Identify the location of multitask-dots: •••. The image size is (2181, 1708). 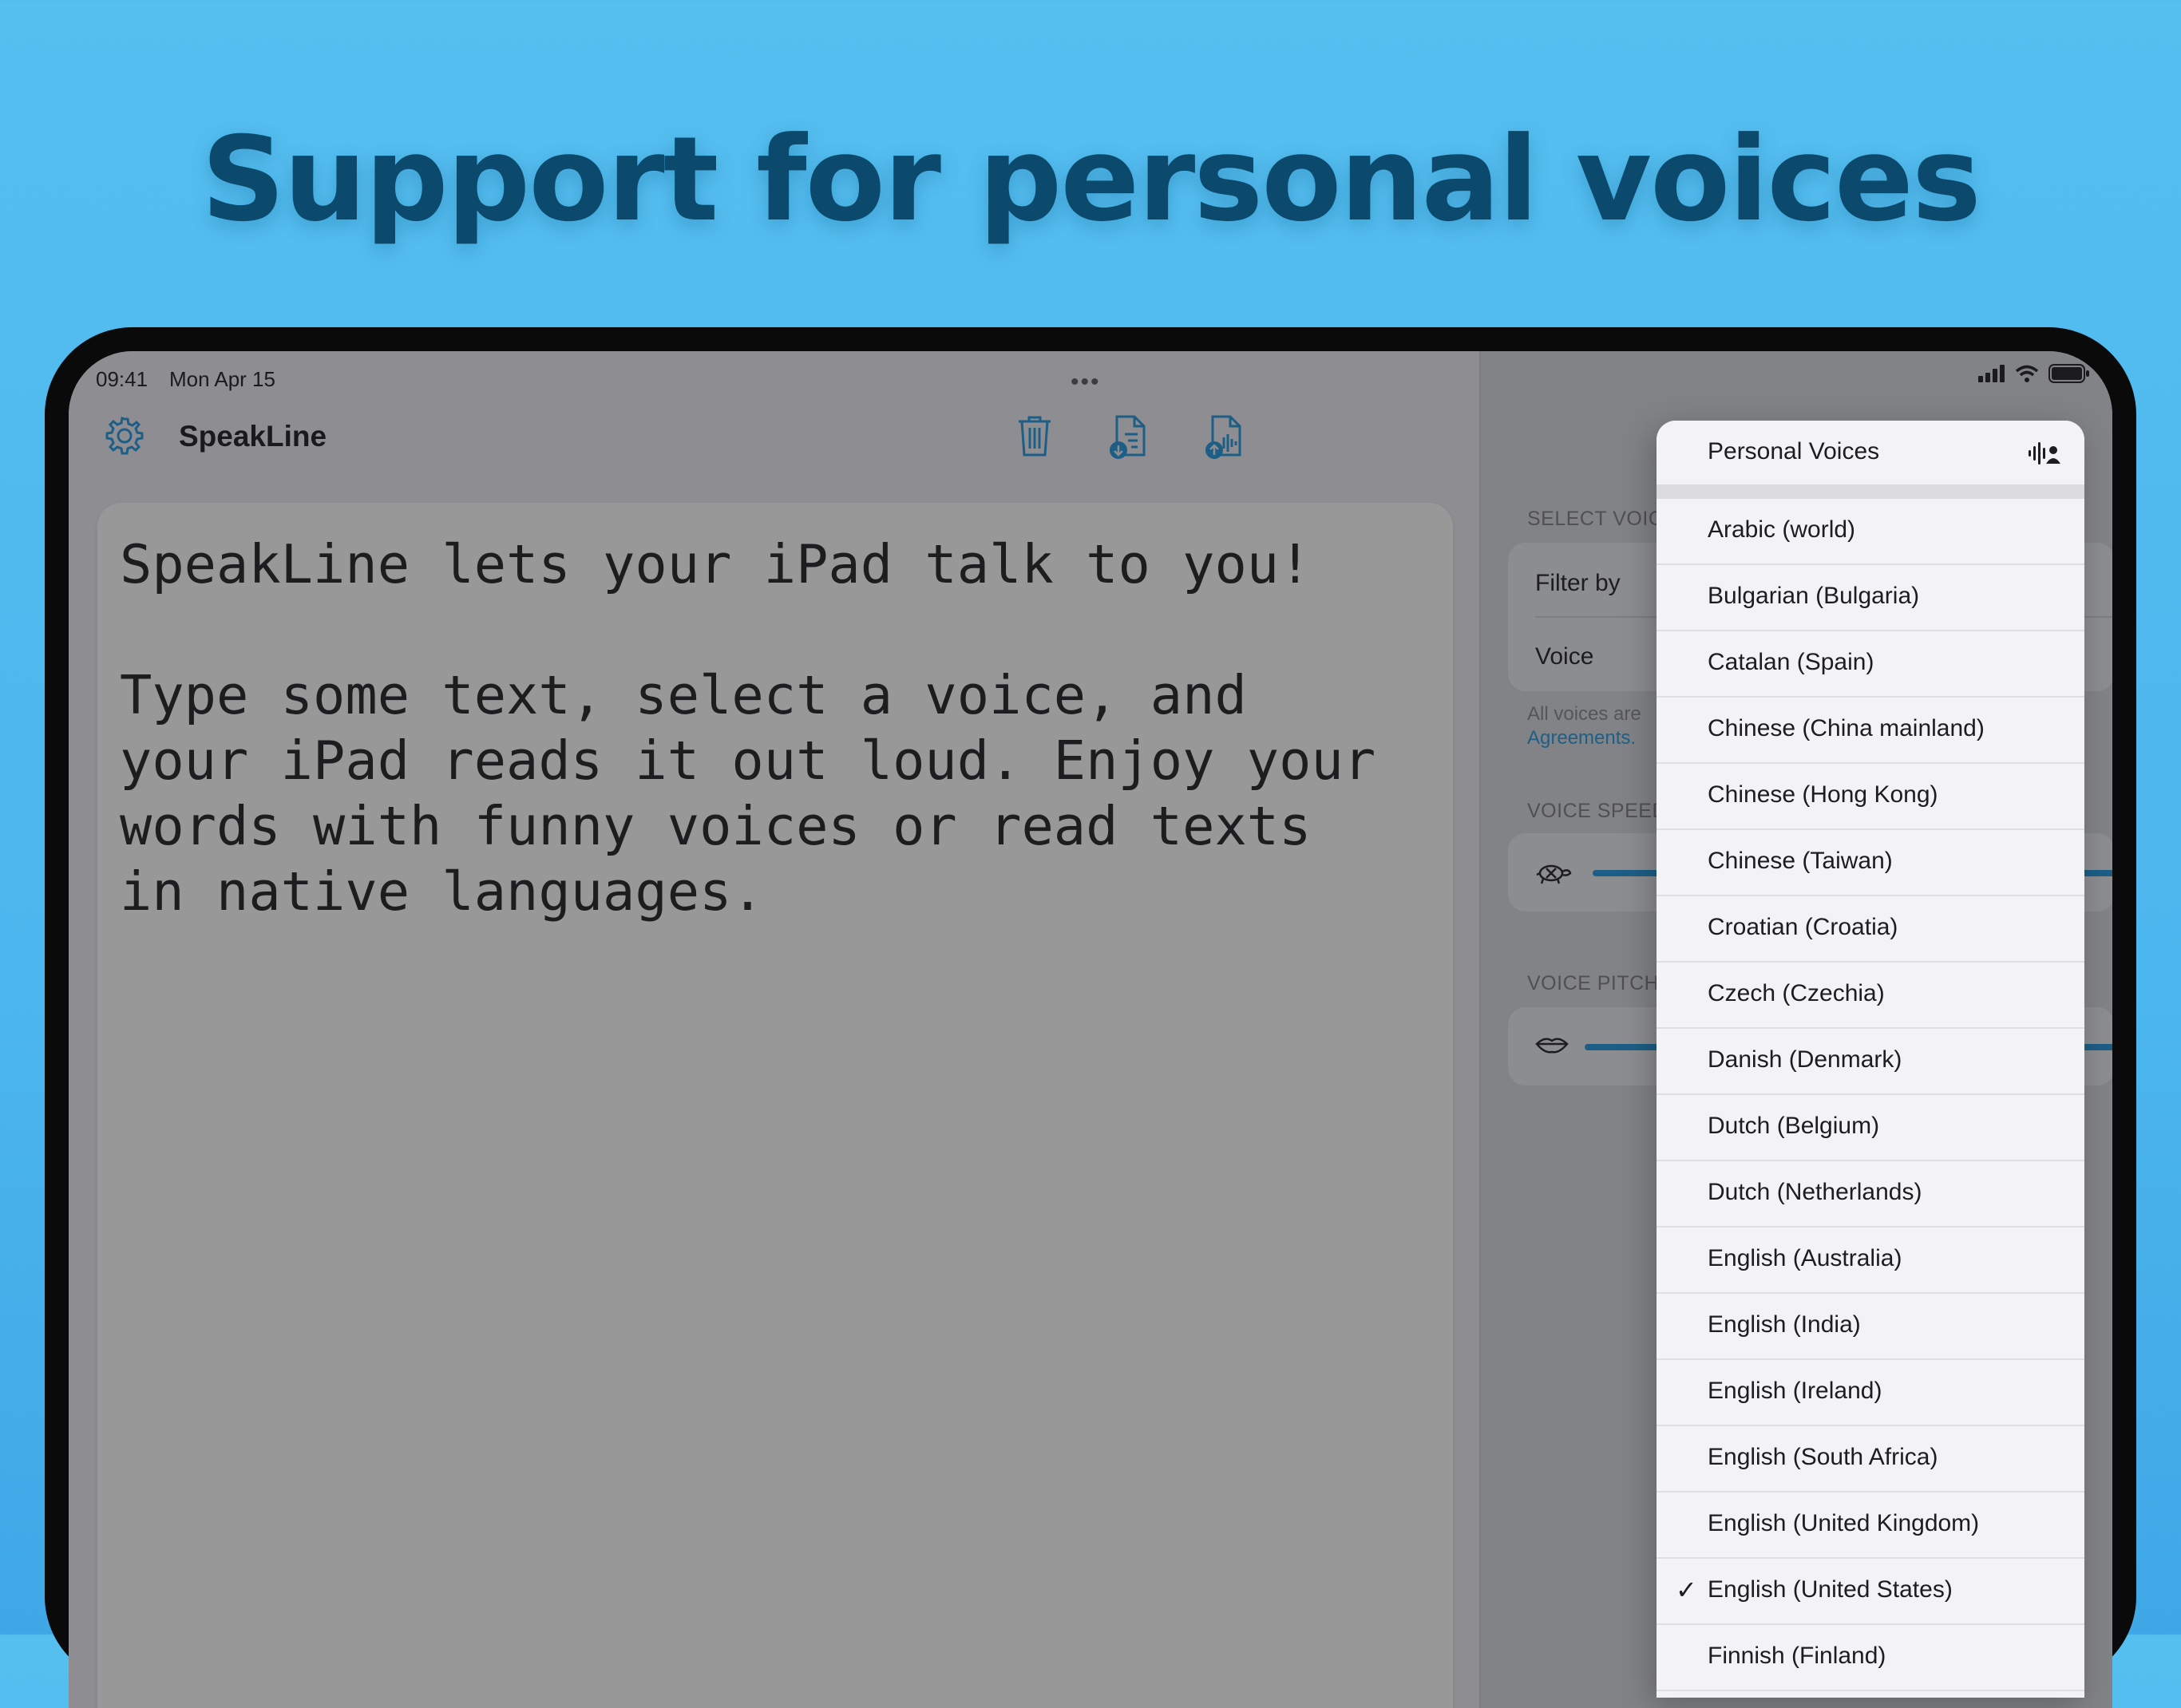
(1086, 382).